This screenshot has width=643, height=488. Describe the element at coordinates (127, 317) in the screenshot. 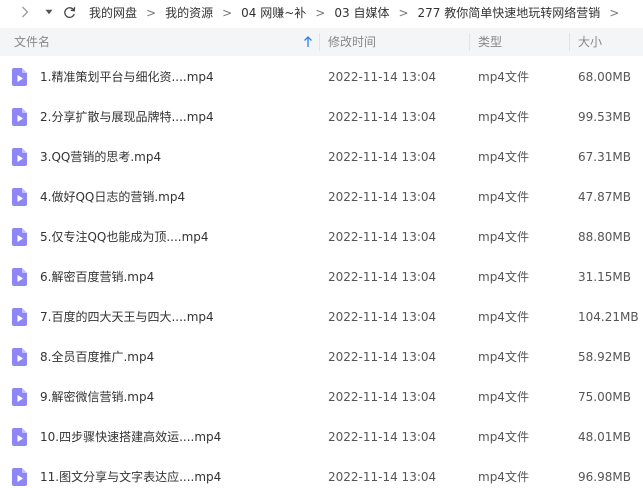

I see `file-name: 7.百度的四大天王与四大....mp4` at that location.